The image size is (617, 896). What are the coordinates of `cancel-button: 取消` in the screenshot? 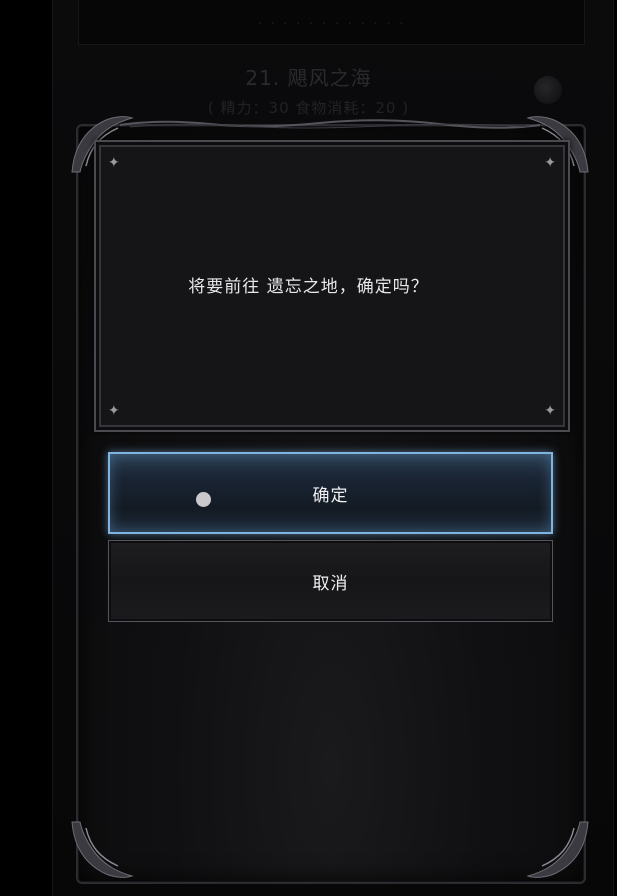 It's located at (330, 581).